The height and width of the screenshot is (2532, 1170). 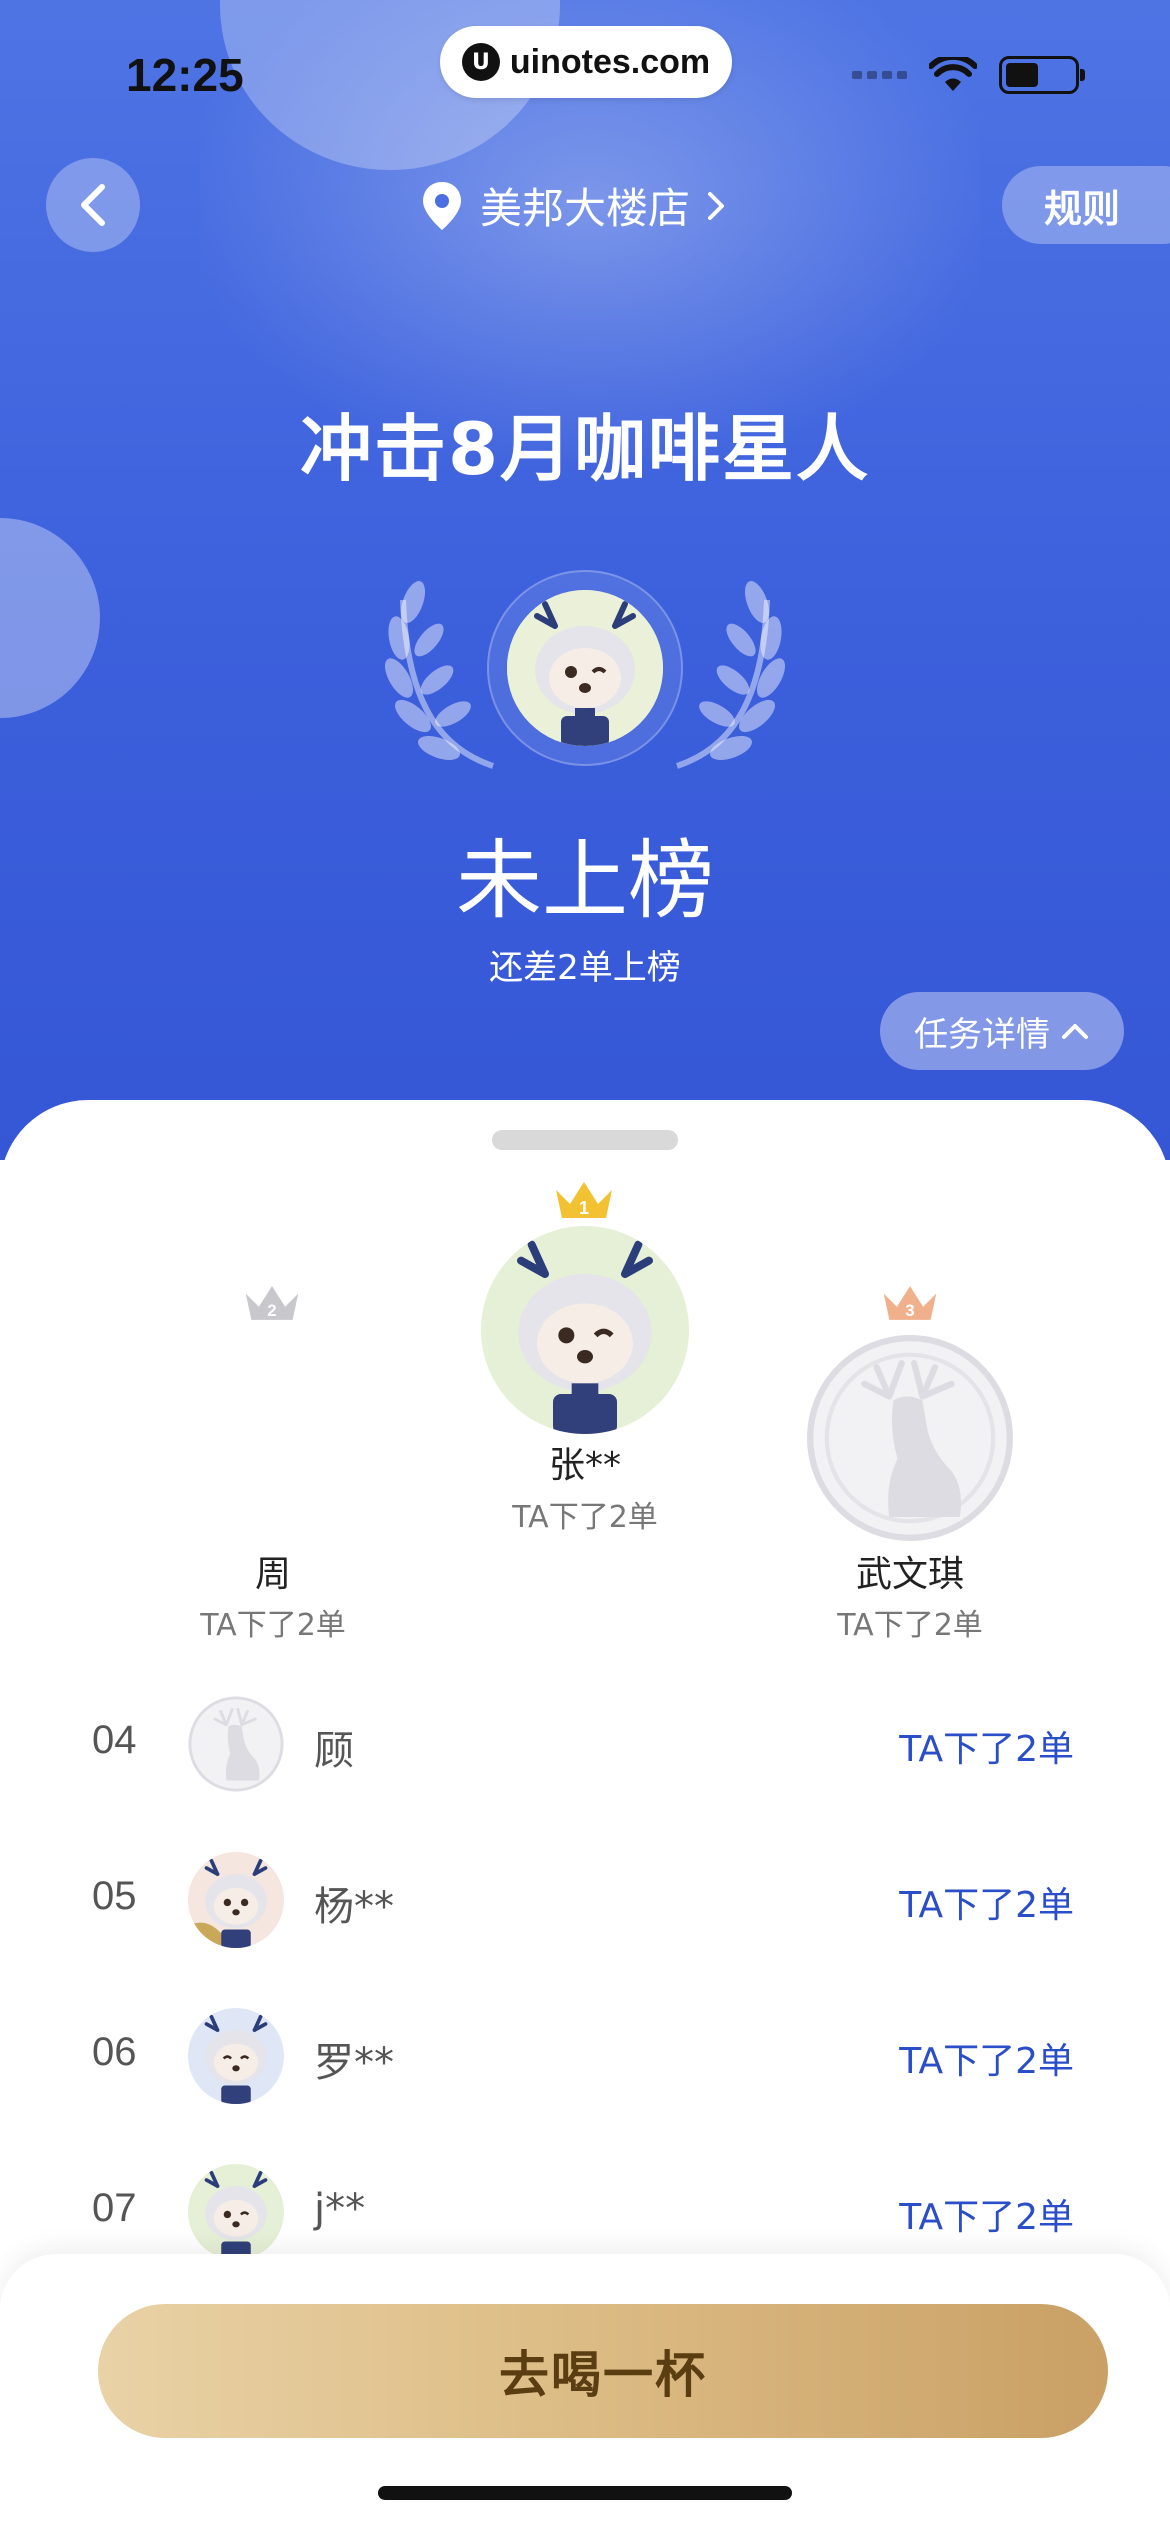 What do you see at coordinates (114, 1896) in the screenshot?
I see `list-item-rank: 05` at bounding box center [114, 1896].